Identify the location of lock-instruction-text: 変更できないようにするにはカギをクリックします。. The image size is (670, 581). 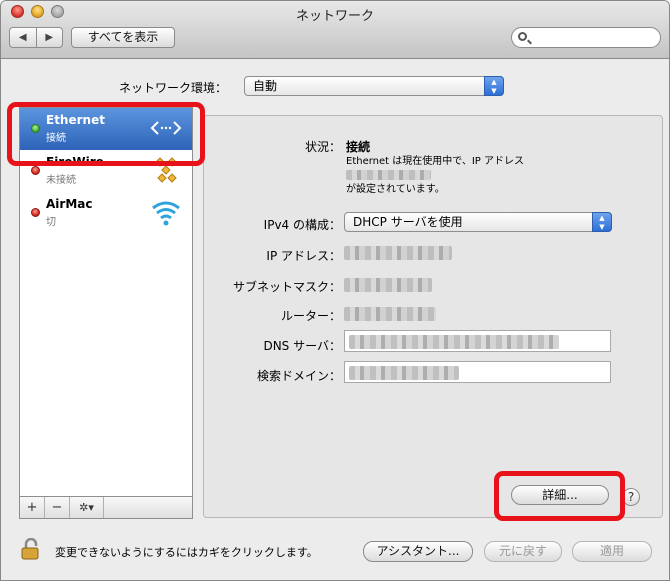
(186, 552).